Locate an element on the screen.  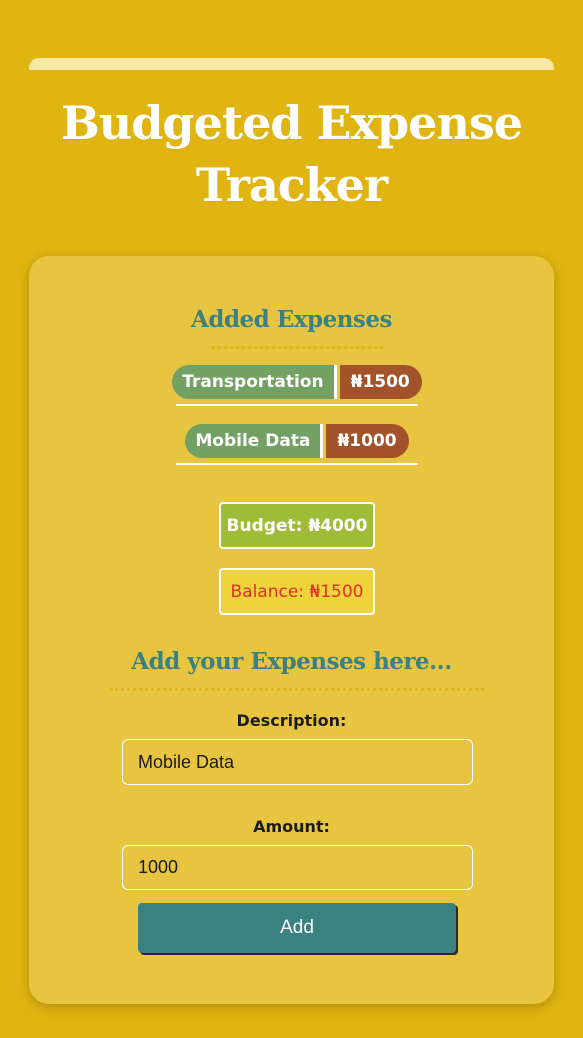
expense-description: Mobile Data is located at coordinates (254, 441).